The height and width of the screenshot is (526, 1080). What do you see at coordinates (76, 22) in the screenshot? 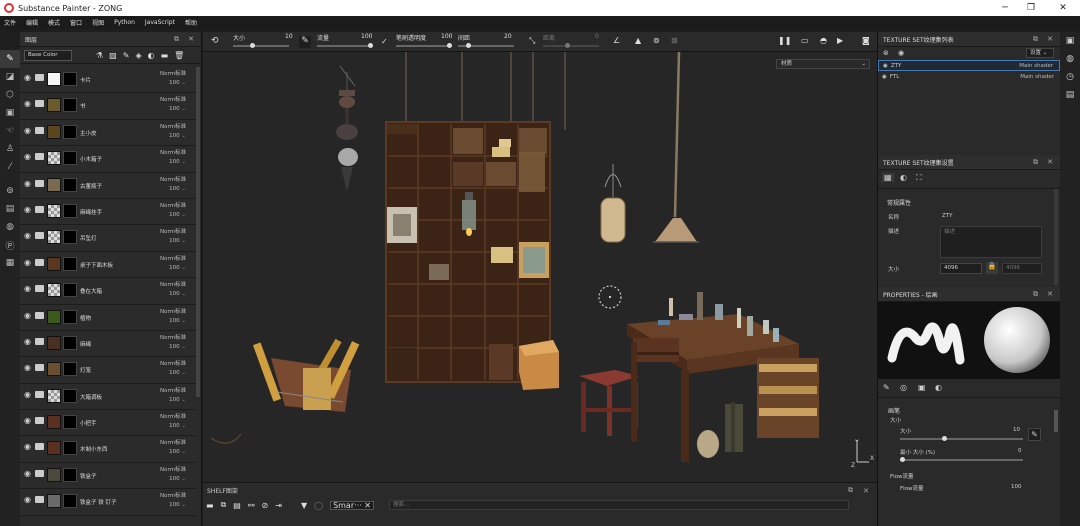
I see `menu-window: 窗口` at bounding box center [76, 22].